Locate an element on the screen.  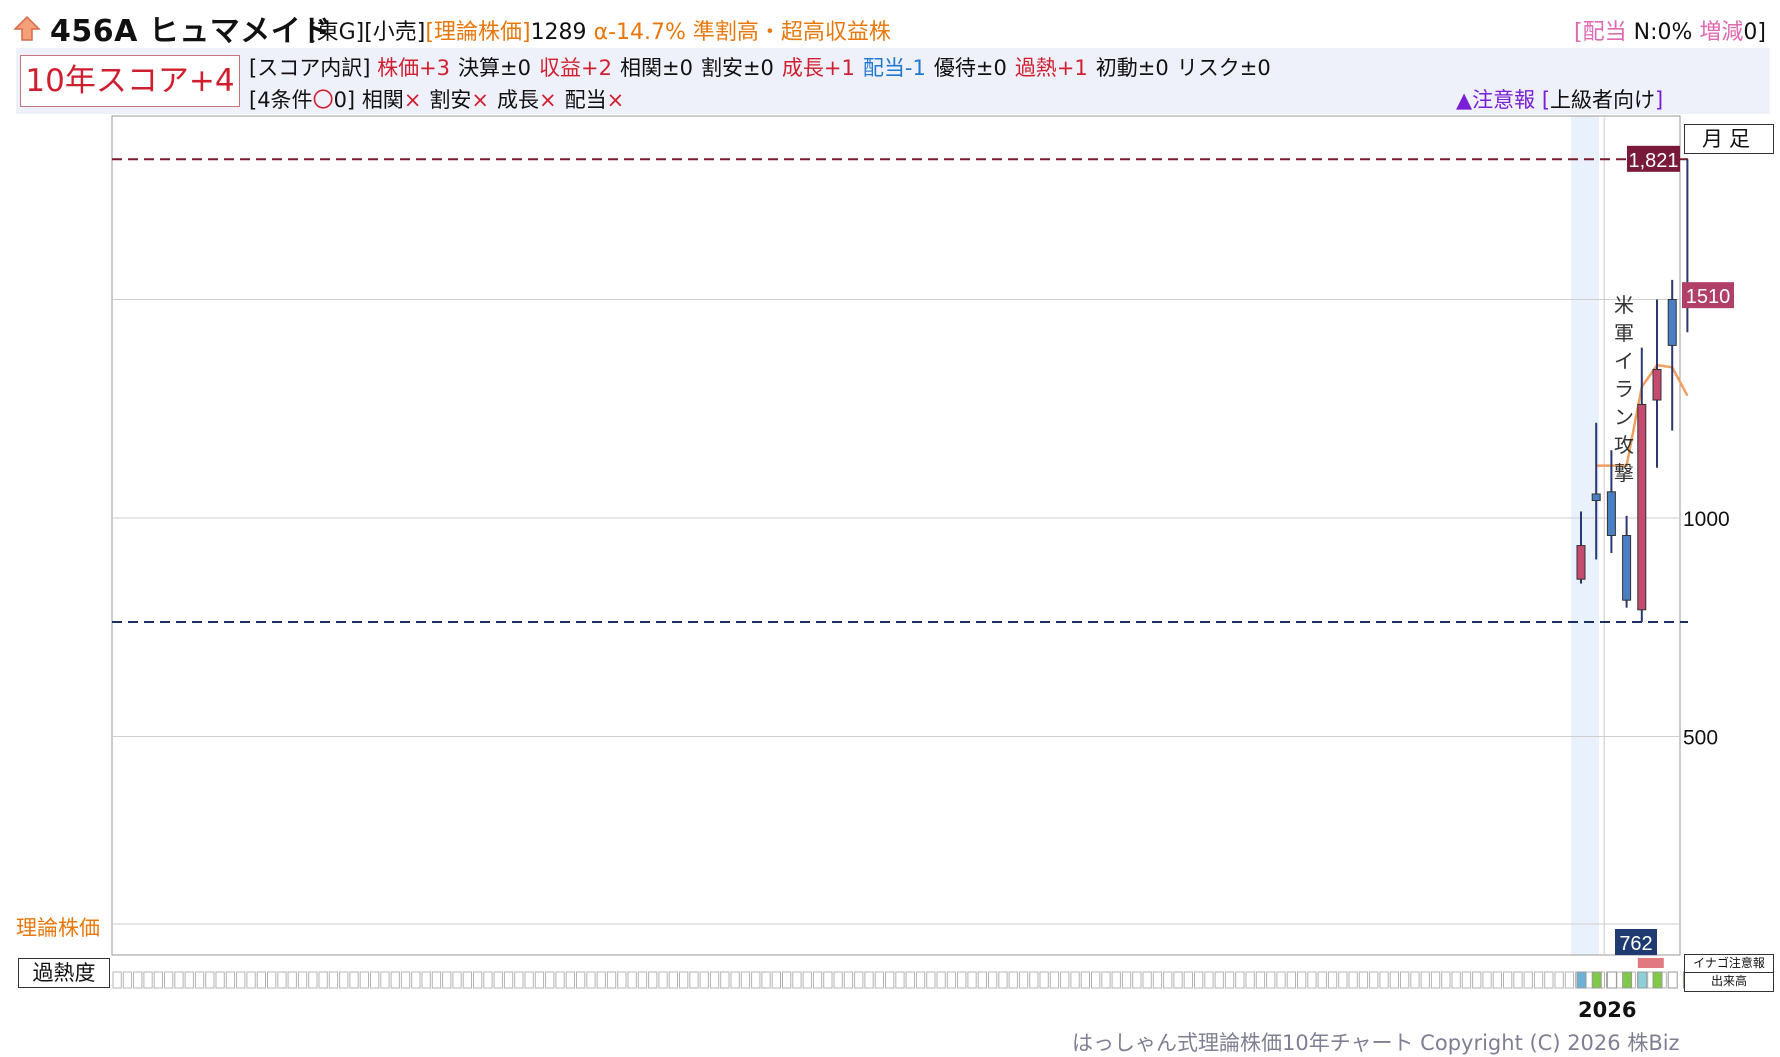
y-tick-label: 500 is located at coordinates (1700, 738).